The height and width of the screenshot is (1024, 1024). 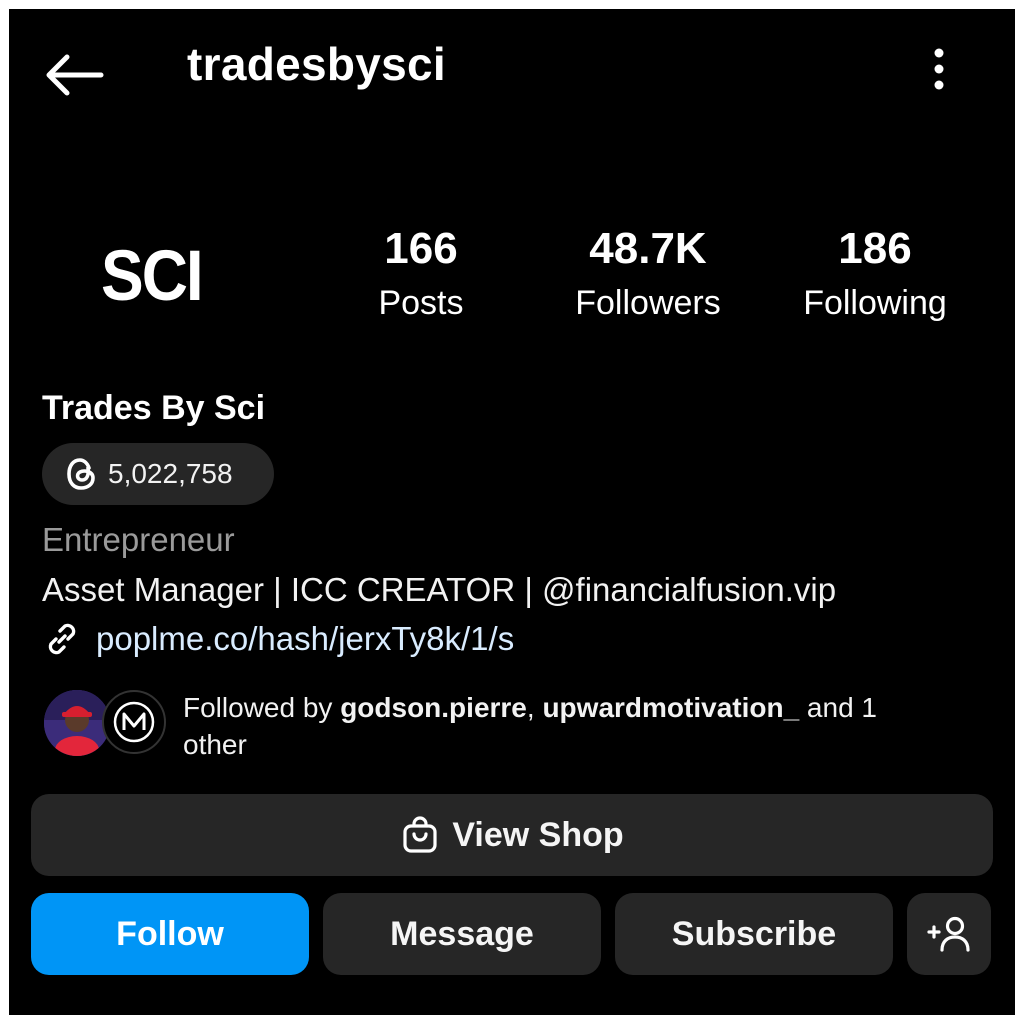 I want to click on display-name: Trades By Sci, so click(x=154, y=408).